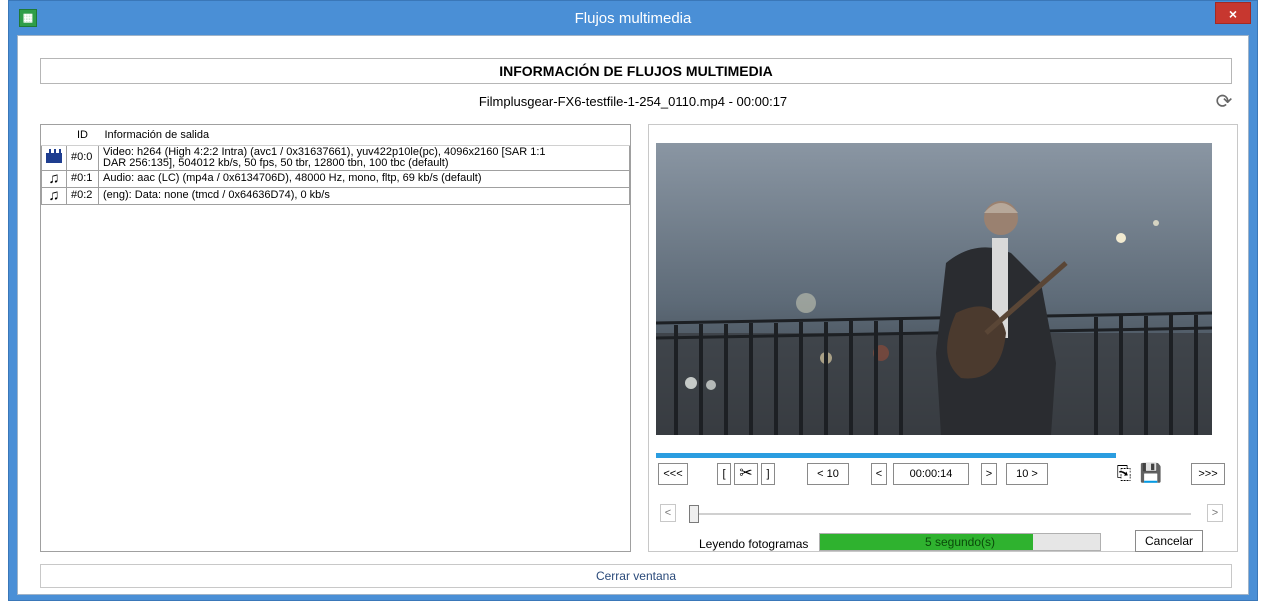 Image resolution: width=1265 pixels, height=605 pixels. I want to click on mark-out-button: ], so click(768, 474).